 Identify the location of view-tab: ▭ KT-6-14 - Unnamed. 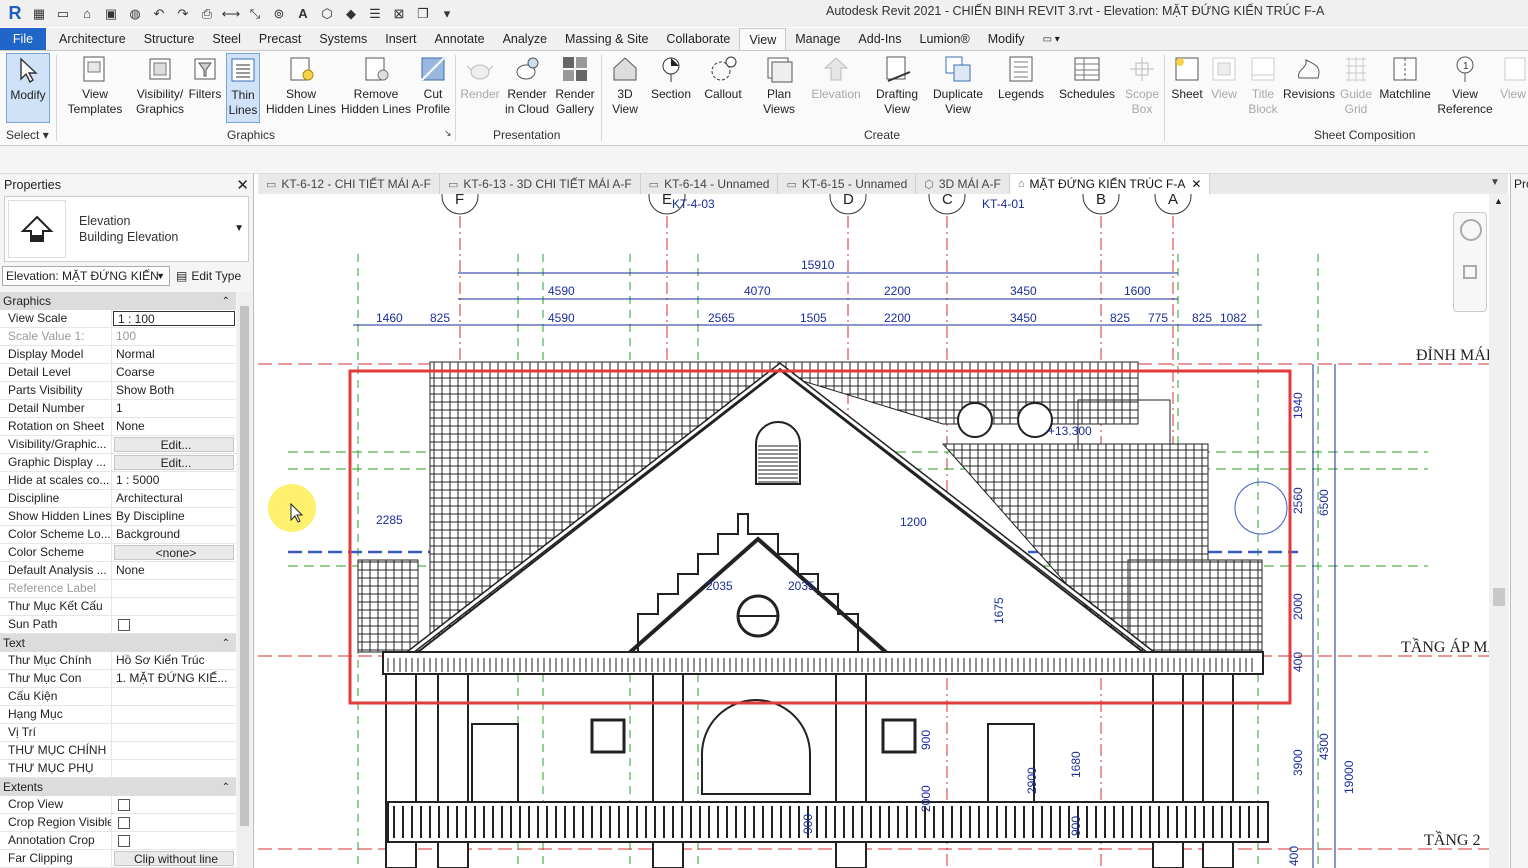
(710, 184).